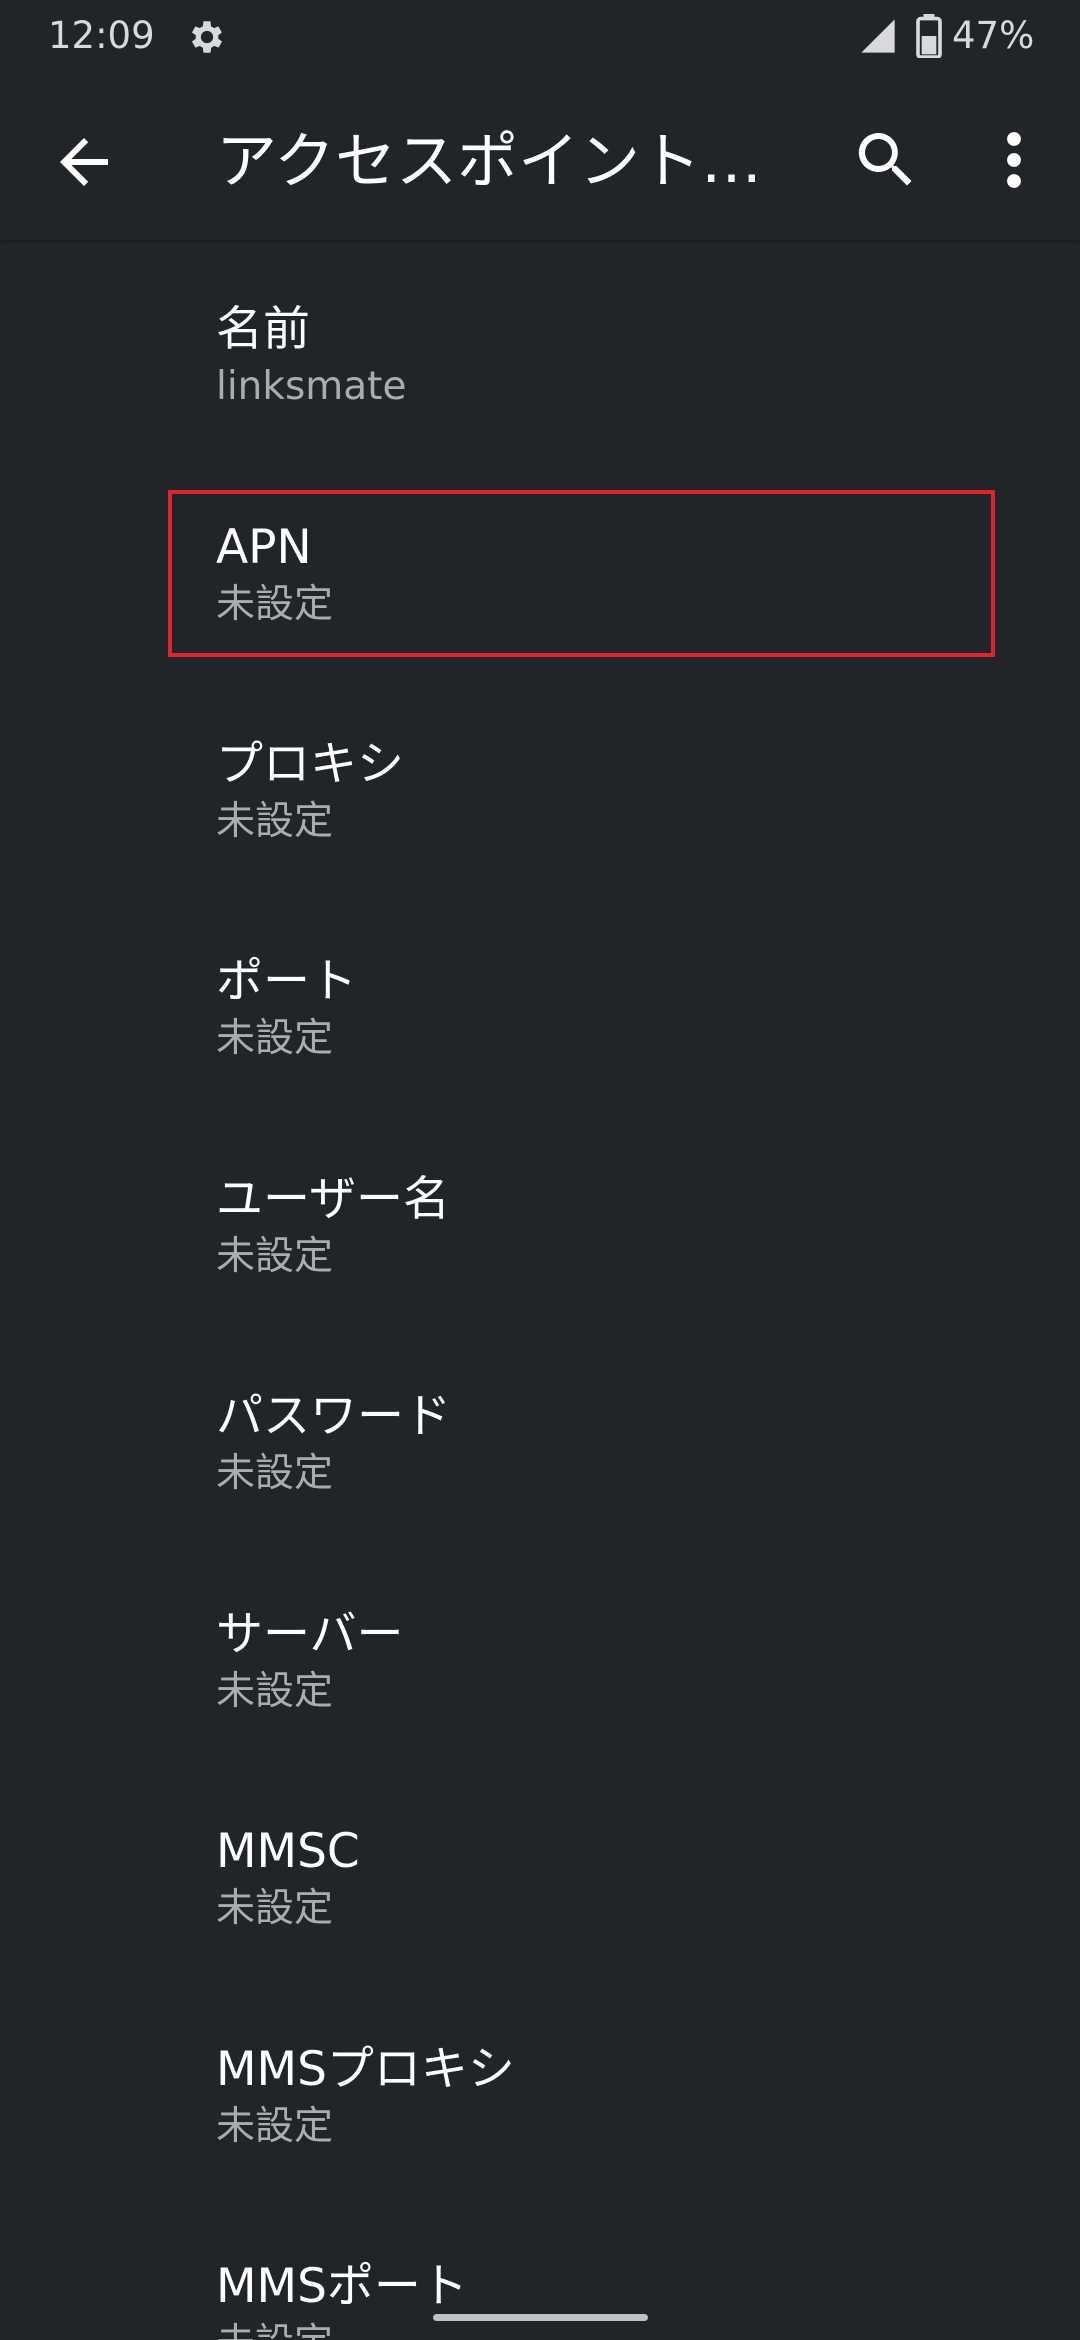 The width and height of the screenshot is (1080, 2340). I want to click on list-item-port: ポート 未設定, so click(540, 1012).